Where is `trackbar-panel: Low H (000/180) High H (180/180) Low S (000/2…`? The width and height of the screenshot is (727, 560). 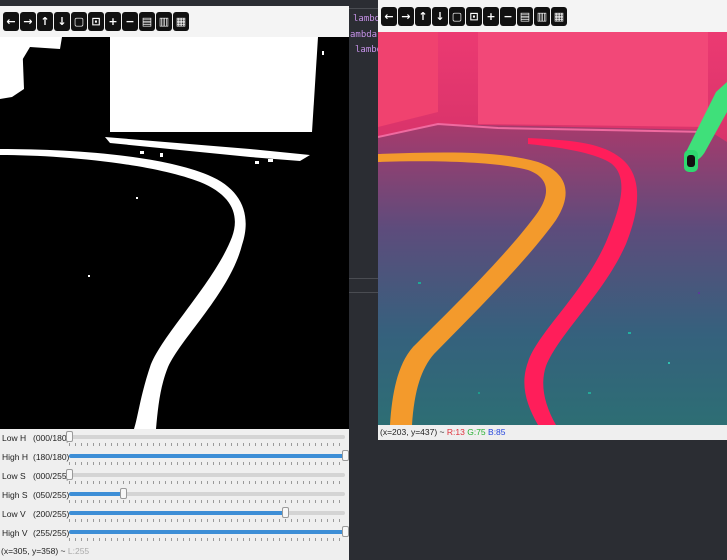 trackbar-panel: Low H (000/180) High H (180/180) Low S (000/2… is located at coordinates (174, 486).